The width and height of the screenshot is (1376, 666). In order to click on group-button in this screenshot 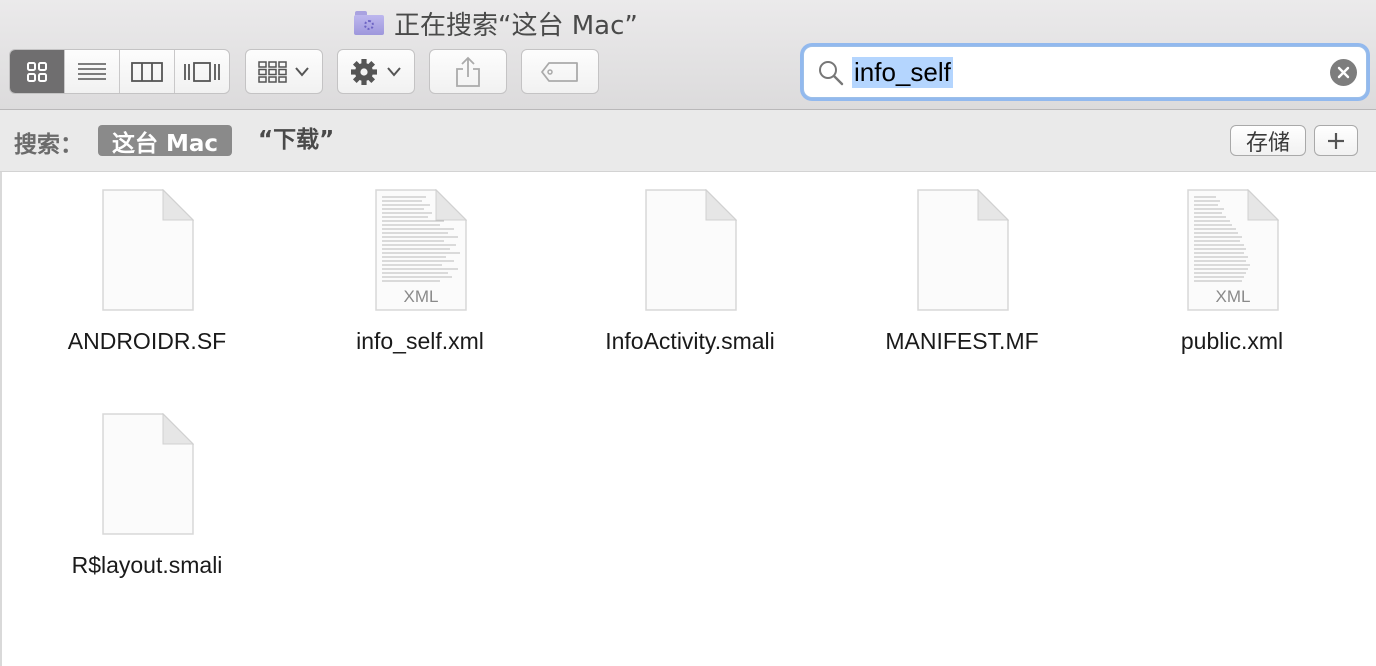, I will do `click(284, 71)`.